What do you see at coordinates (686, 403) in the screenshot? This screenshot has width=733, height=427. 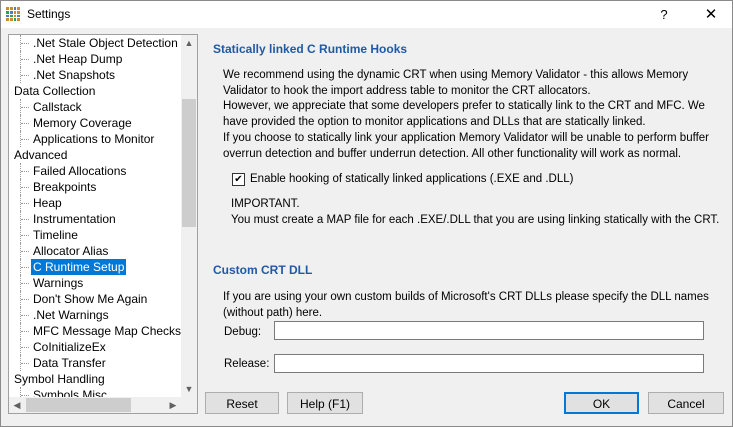 I see `cancel-button: Cancel` at bounding box center [686, 403].